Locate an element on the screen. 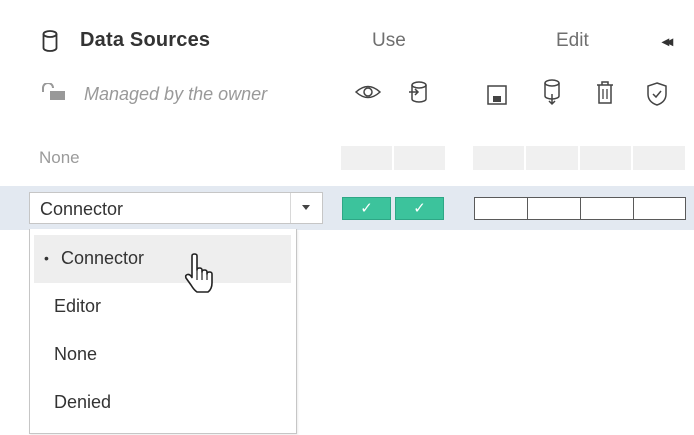 This screenshot has width=694, height=435. menu-item-label: None is located at coordinates (76, 354).